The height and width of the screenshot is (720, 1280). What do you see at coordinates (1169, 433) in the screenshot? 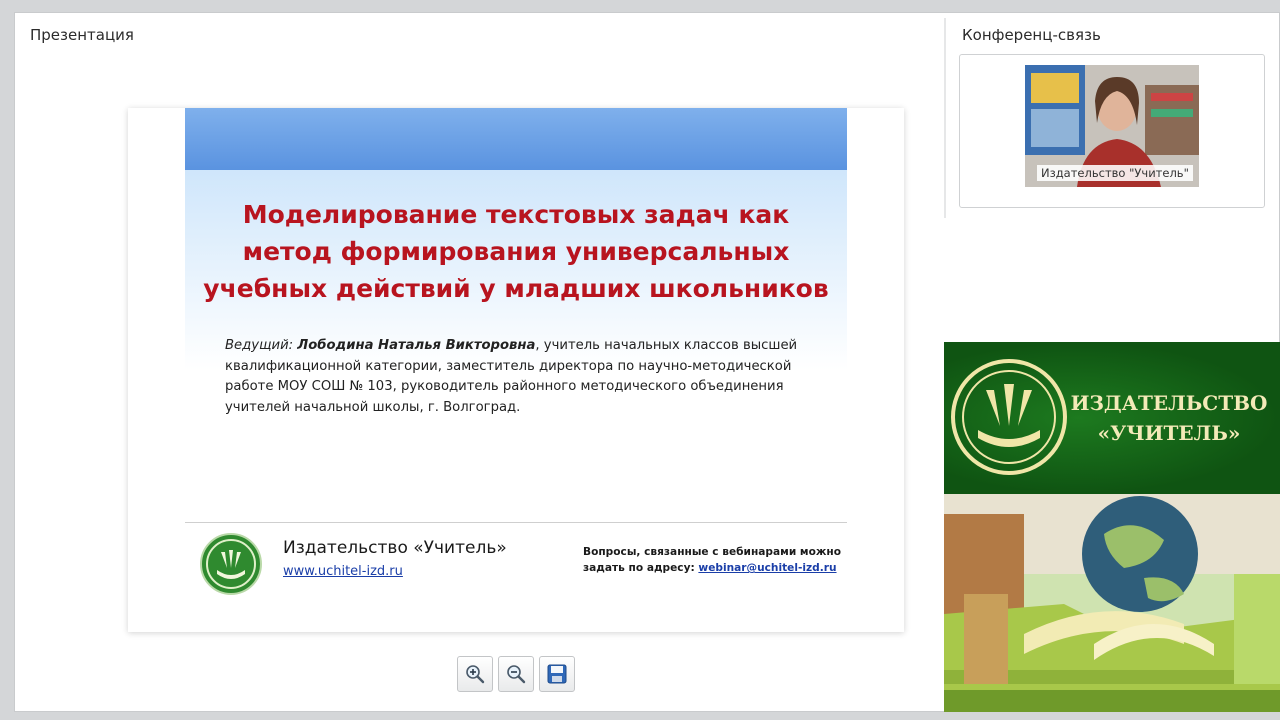
I see `banner-line: «УЧИТЕЛЬ»` at bounding box center [1169, 433].